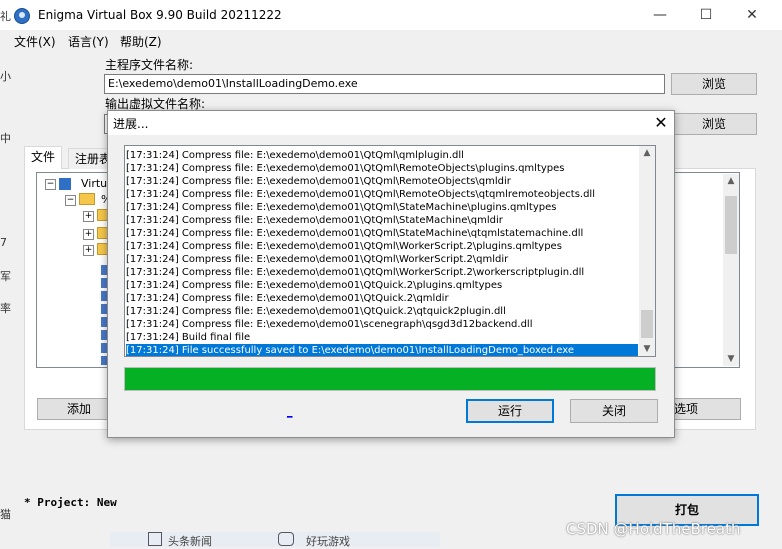  I want to click on progress-bar, so click(390, 379).